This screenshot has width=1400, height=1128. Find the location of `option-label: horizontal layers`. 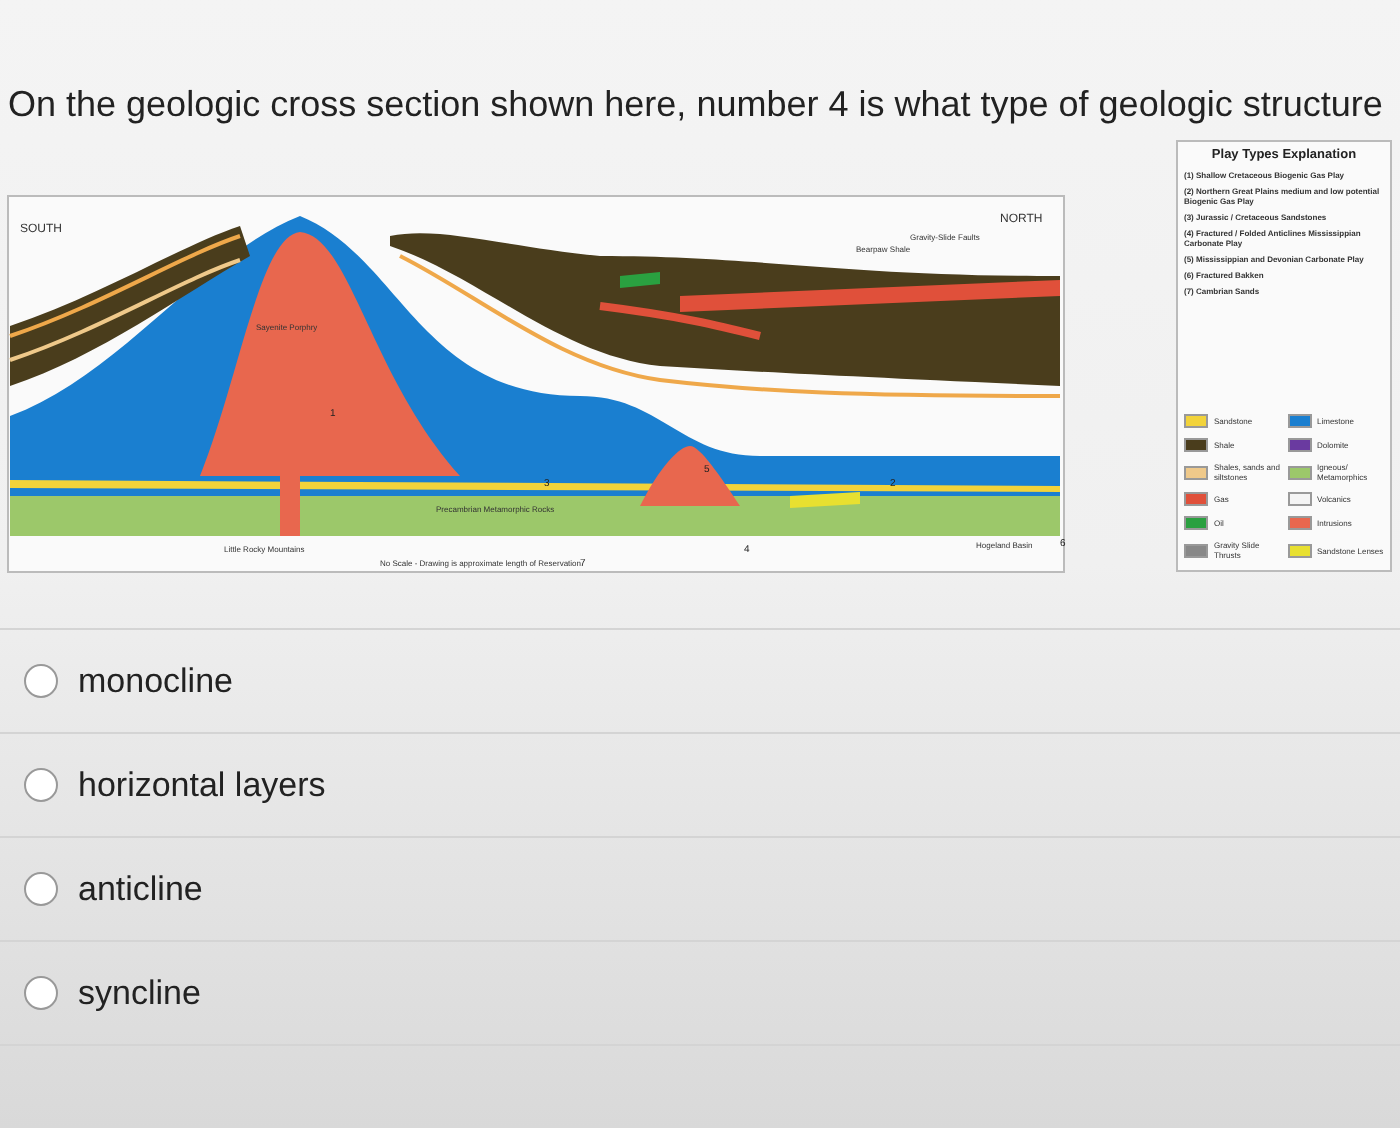

option-label: horizontal layers is located at coordinates (202, 785).